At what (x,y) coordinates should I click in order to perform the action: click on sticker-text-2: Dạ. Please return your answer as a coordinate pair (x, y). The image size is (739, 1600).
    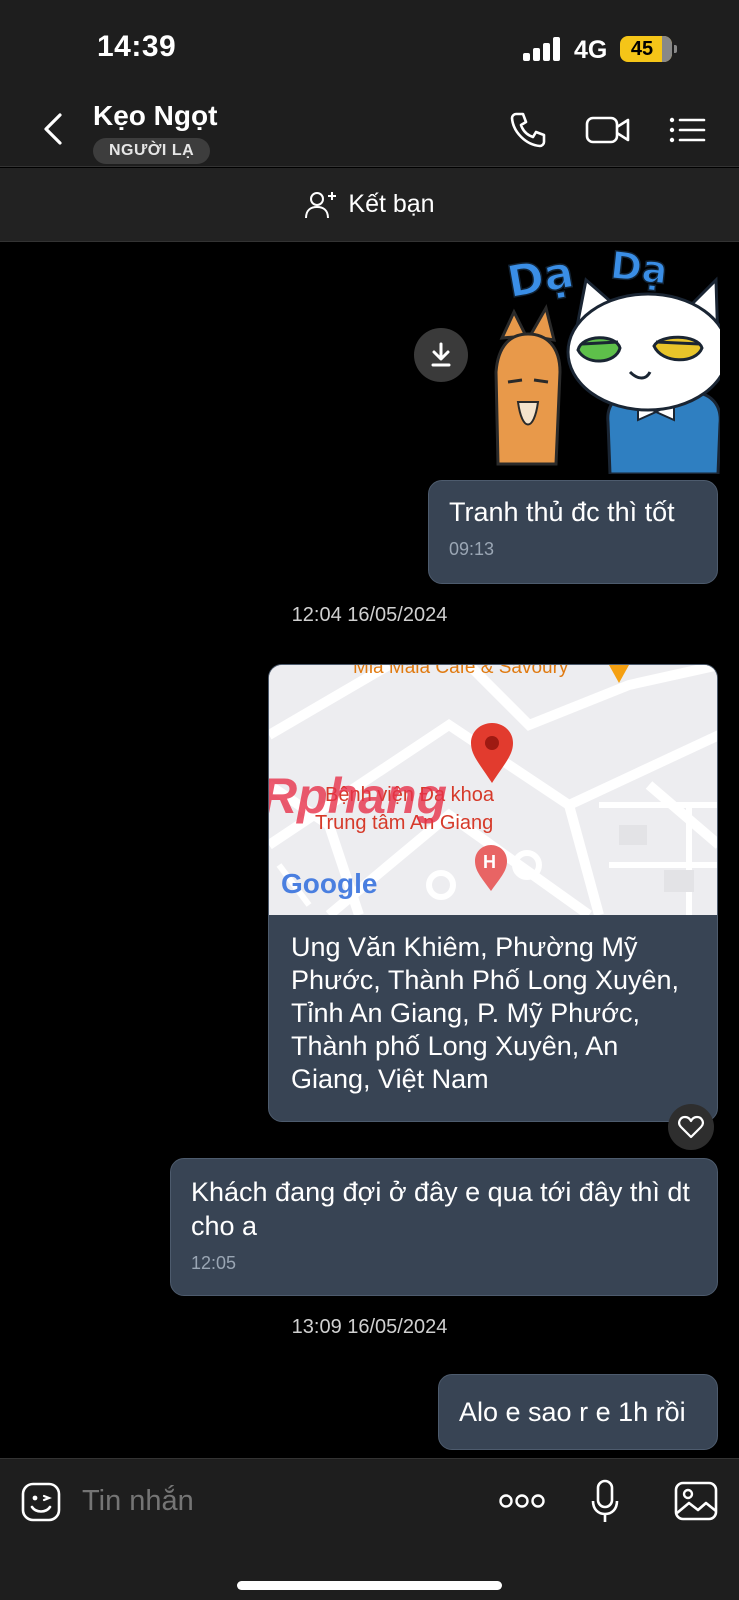
    Looking at the image, I should click on (638, 268).